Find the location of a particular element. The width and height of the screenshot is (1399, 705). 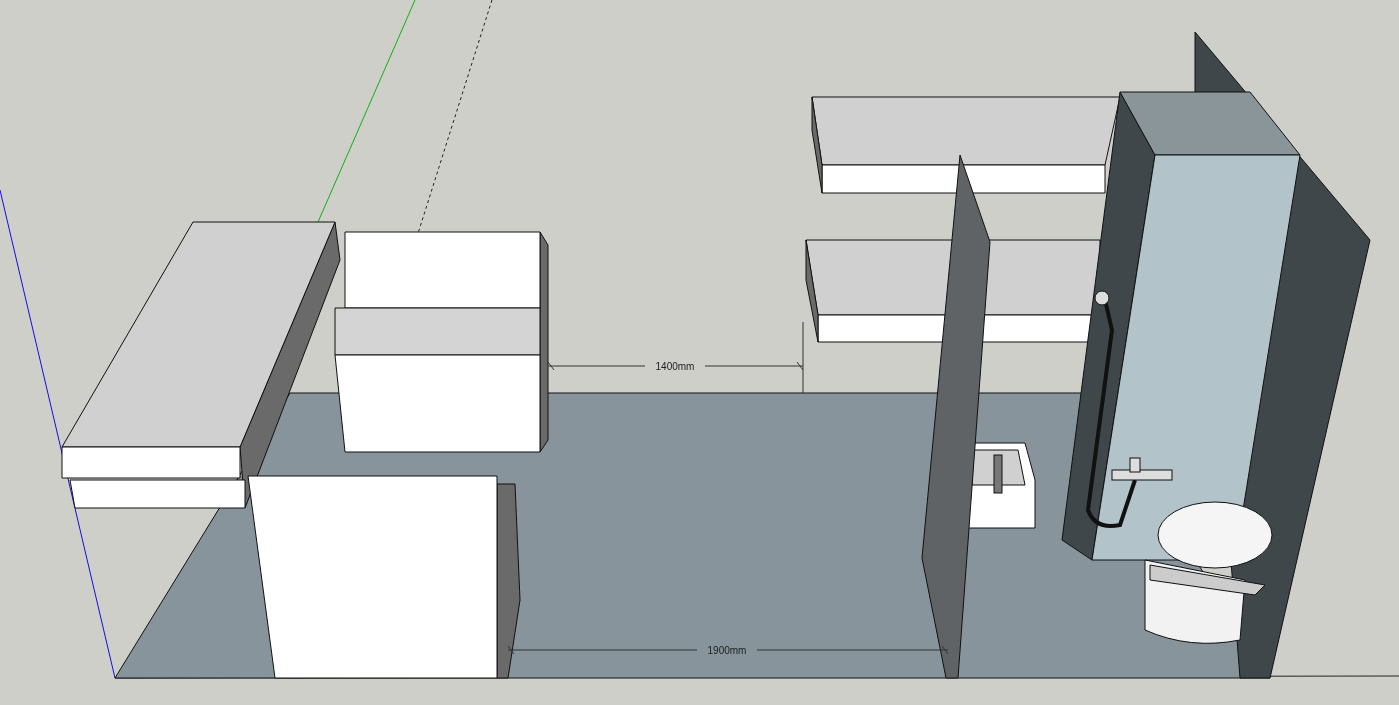

dimension-label: 1900mm is located at coordinates (727, 650).